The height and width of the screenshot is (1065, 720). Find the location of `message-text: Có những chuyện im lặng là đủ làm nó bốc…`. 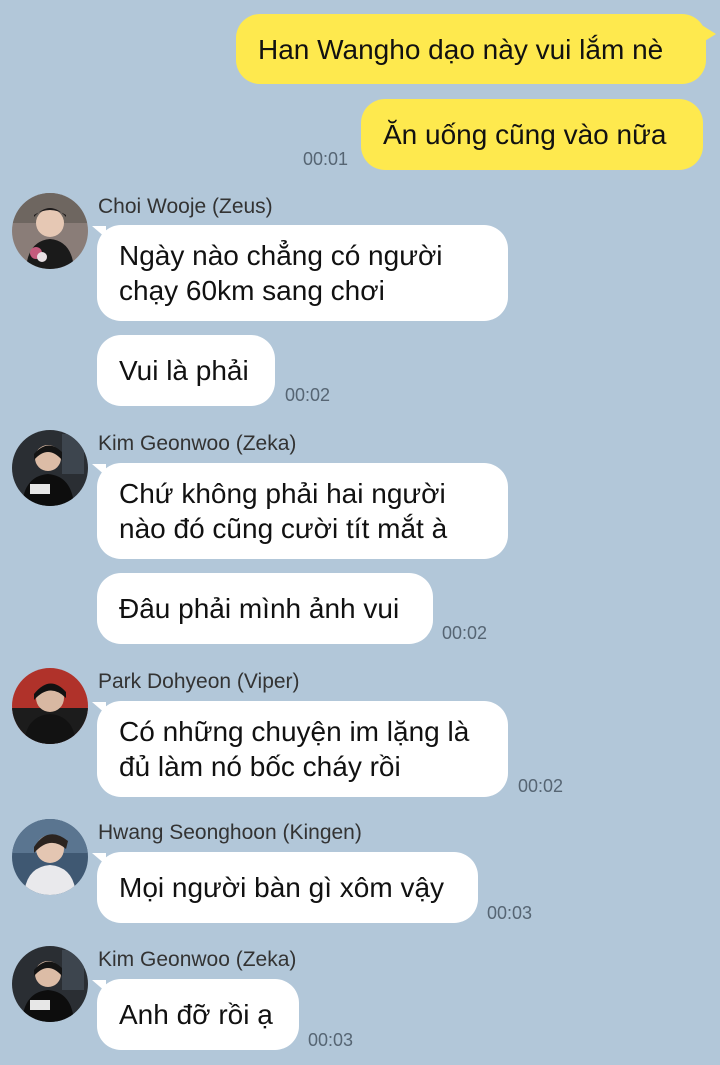

message-text: Có những chuyện im lặng là đủ làm nó bốc… is located at coordinates (294, 749).